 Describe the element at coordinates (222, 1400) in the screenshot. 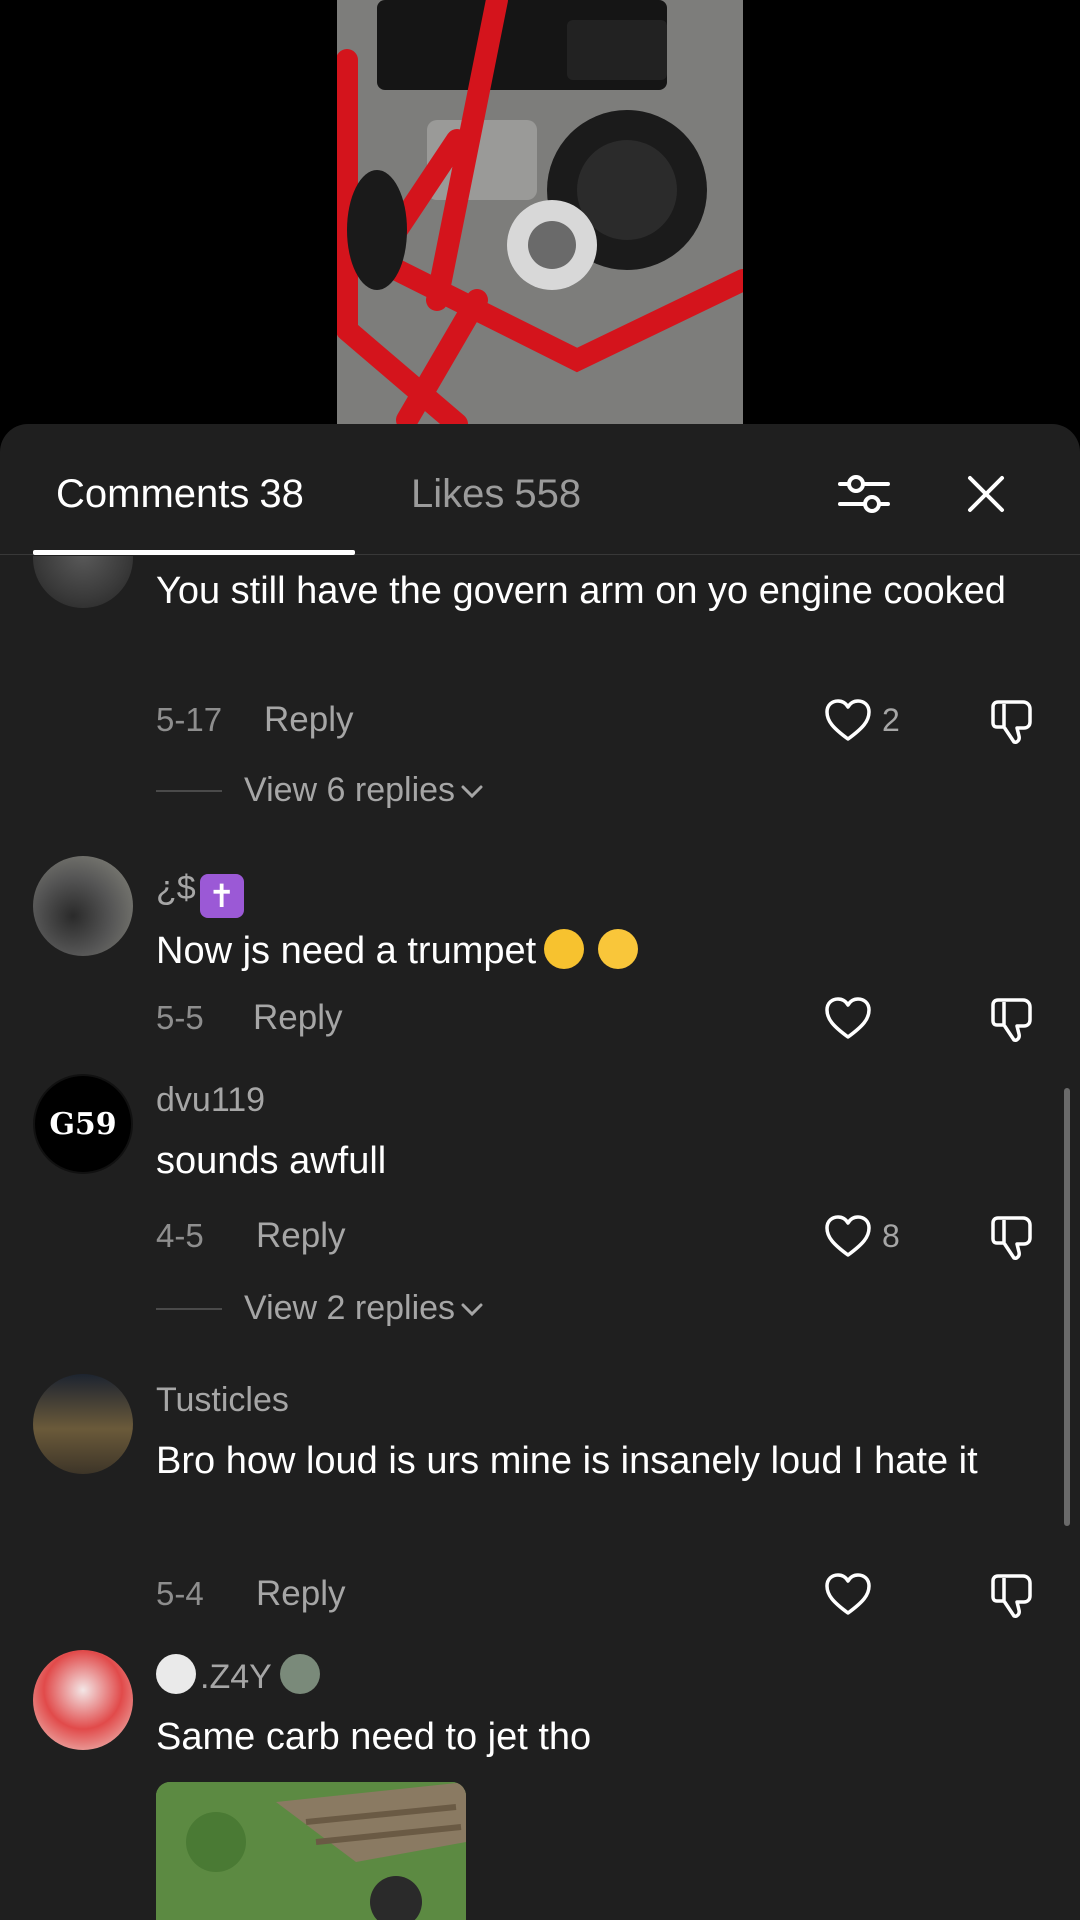

I see `comment-username: Tusticles` at that location.